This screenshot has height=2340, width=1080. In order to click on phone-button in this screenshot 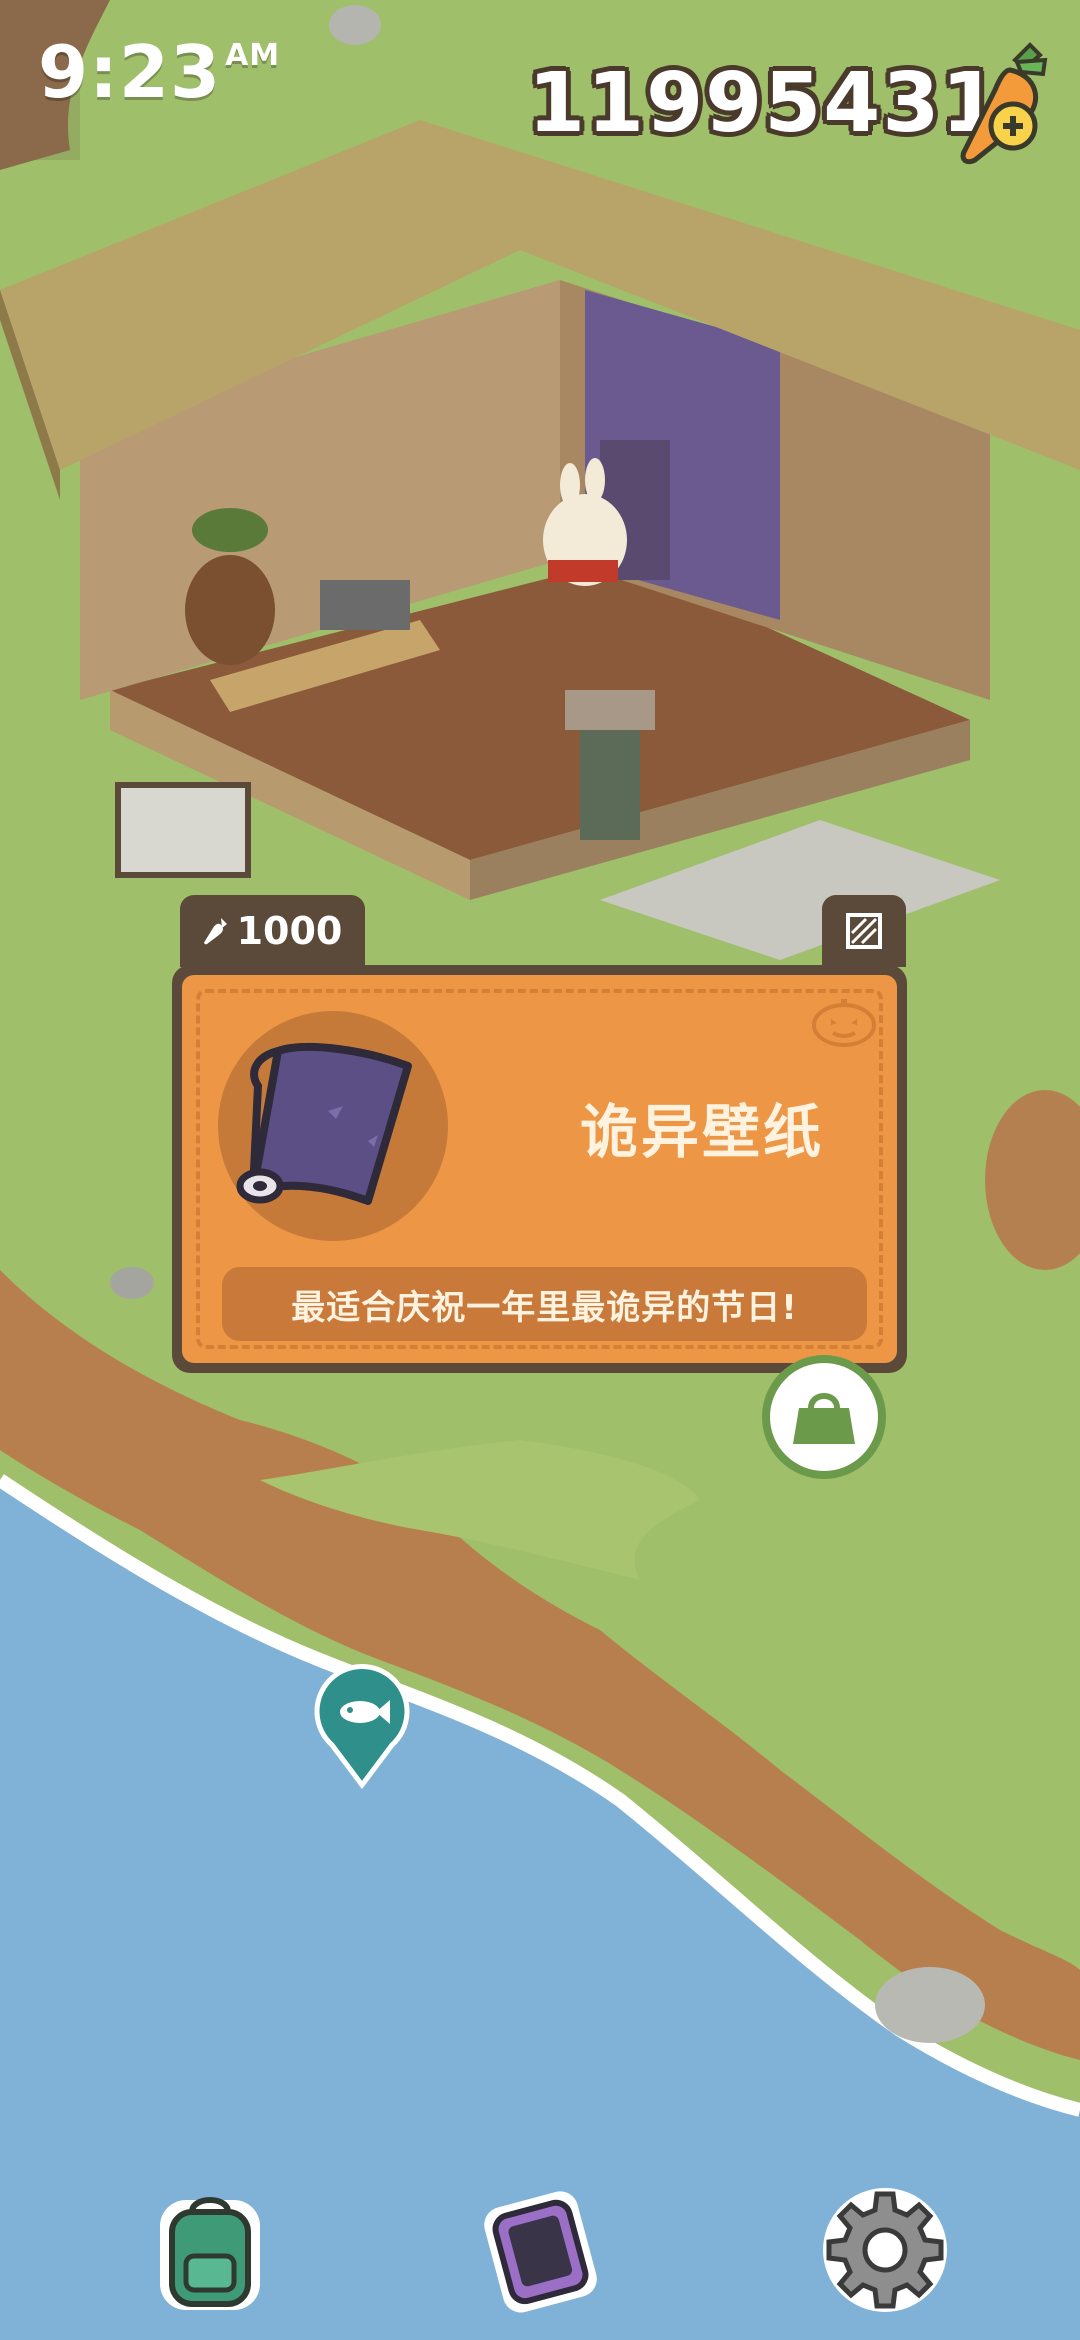, I will do `click(540, 2250)`.